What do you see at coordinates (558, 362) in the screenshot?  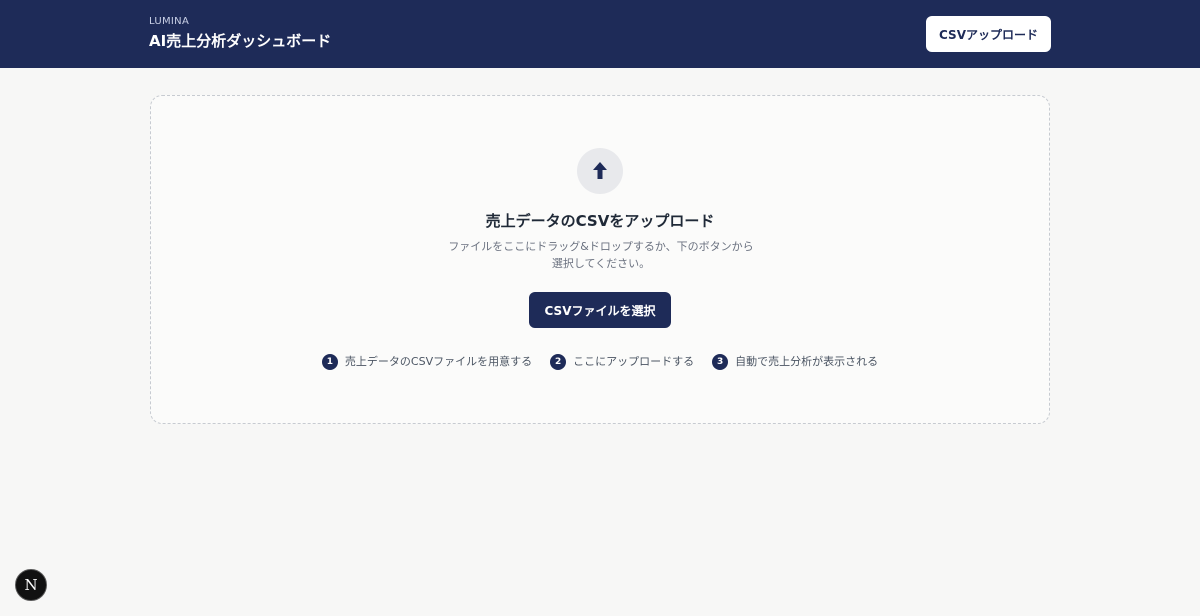 I see `step-number-badge: 2` at bounding box center [558, 362].